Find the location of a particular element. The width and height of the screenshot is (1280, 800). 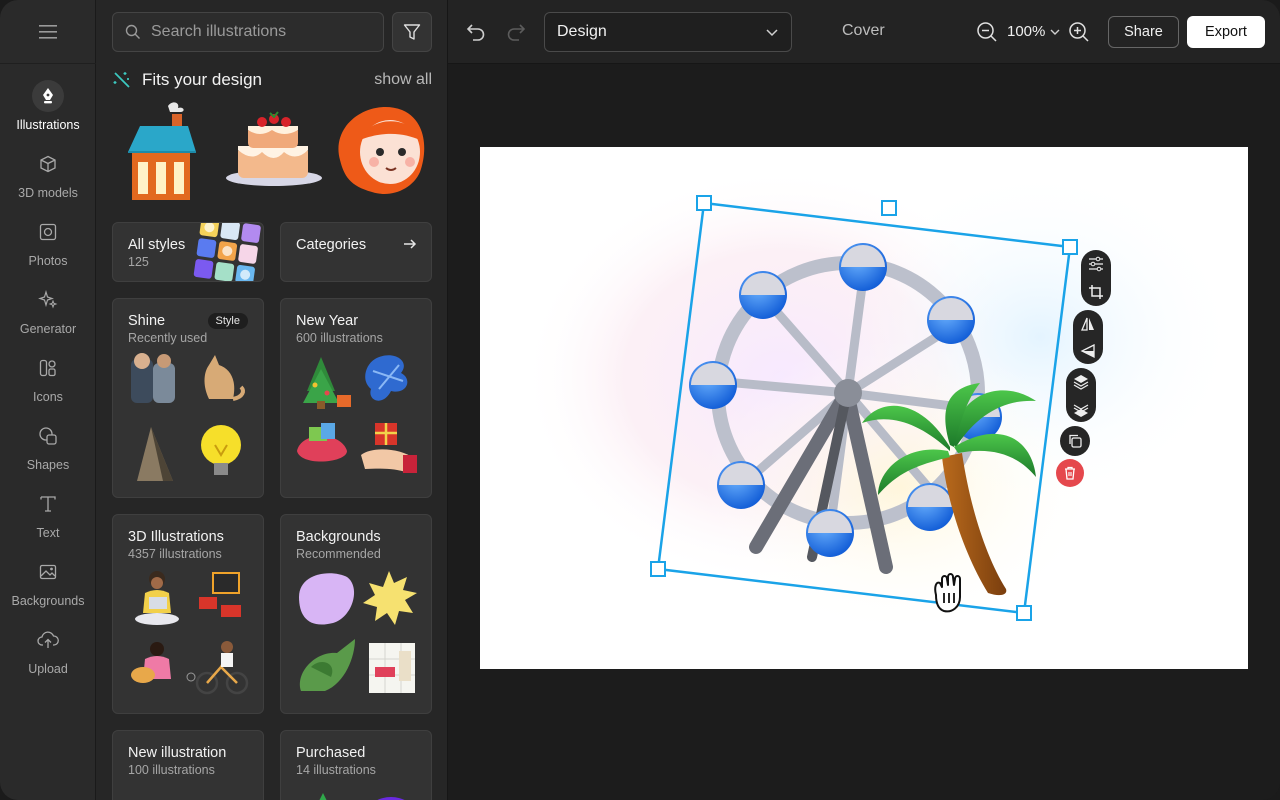

card-title: 3D Illustrations is located at coordinates (176, 537).